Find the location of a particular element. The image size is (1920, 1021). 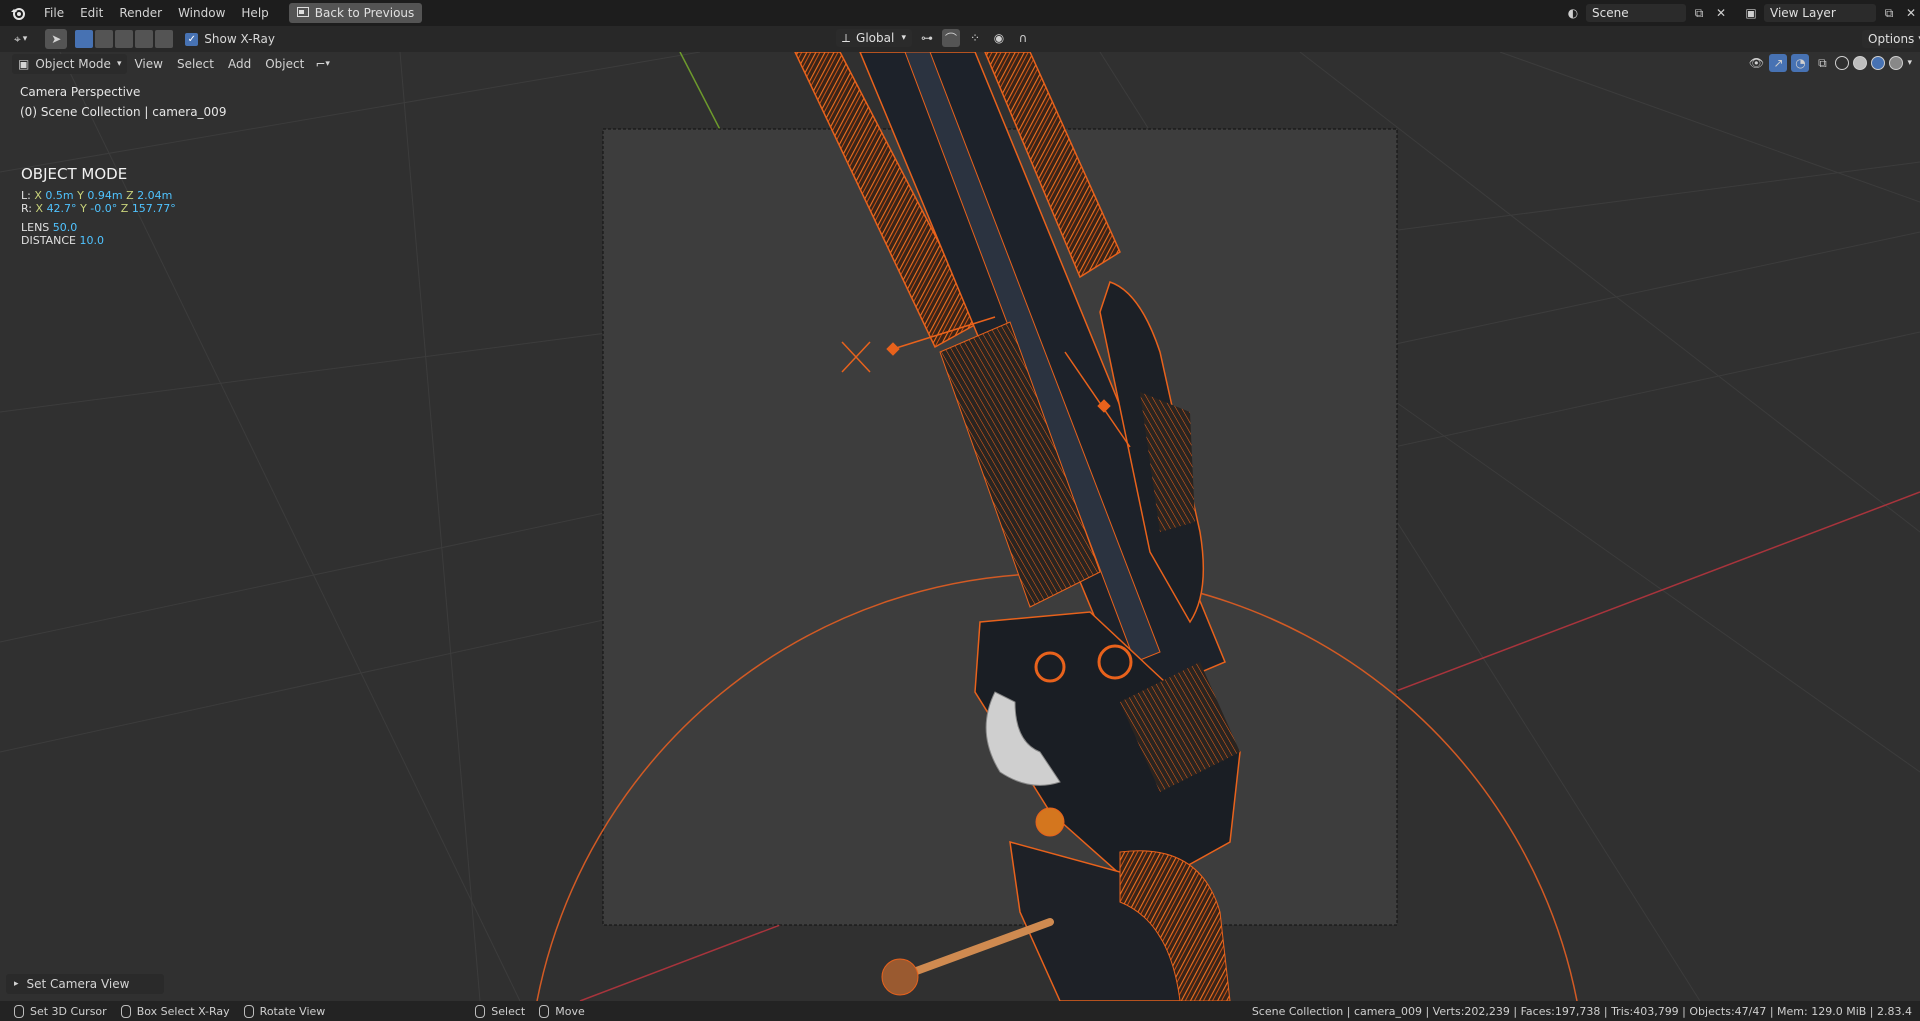

scene-name-field: Scene is located at coordinates (1636, 13).